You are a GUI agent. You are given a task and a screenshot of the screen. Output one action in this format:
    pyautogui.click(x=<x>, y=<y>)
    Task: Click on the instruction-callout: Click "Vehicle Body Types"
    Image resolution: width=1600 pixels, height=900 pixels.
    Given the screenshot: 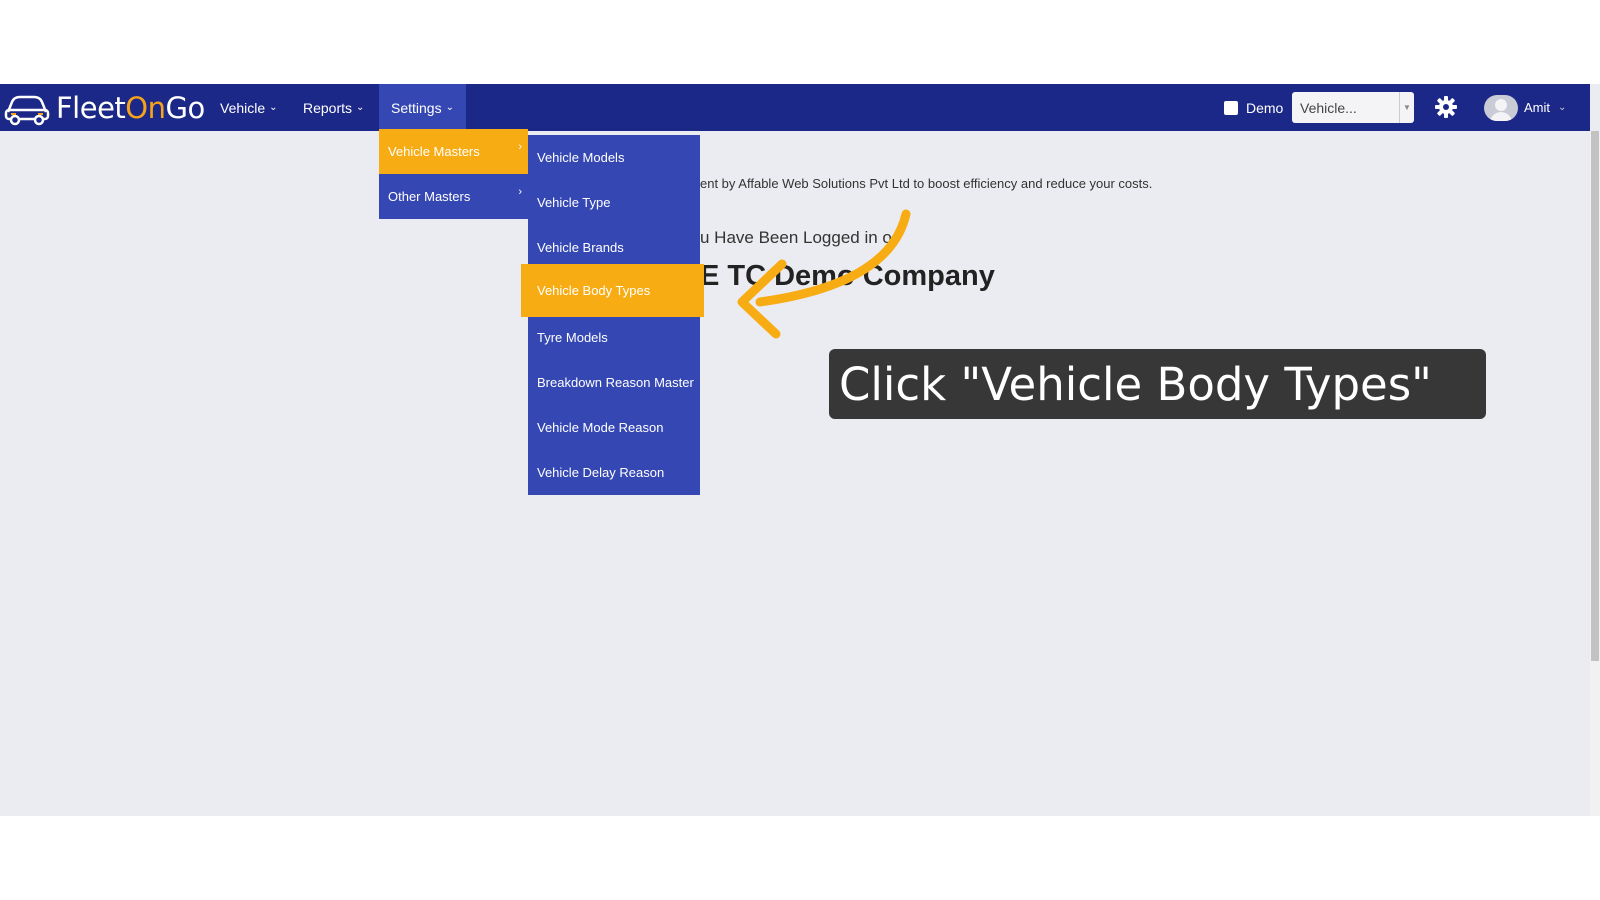 What is the action you would take?
    pyautogui.click(x=1157, y=384)
    